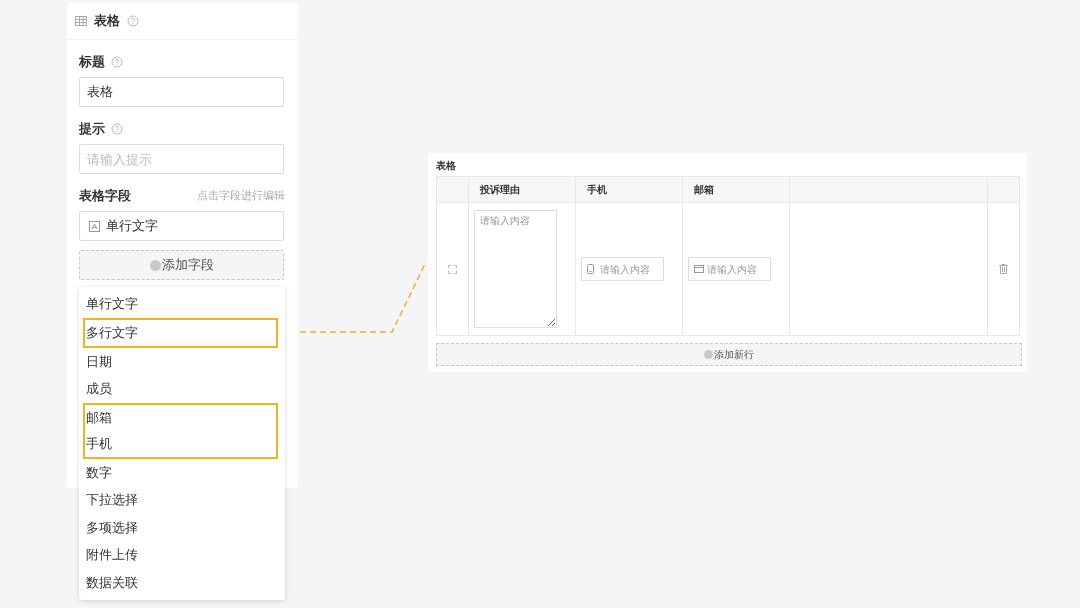  Describe the element at coordinates (452, 269) in the screenshot. I see `drag-handle-icon` at that location.